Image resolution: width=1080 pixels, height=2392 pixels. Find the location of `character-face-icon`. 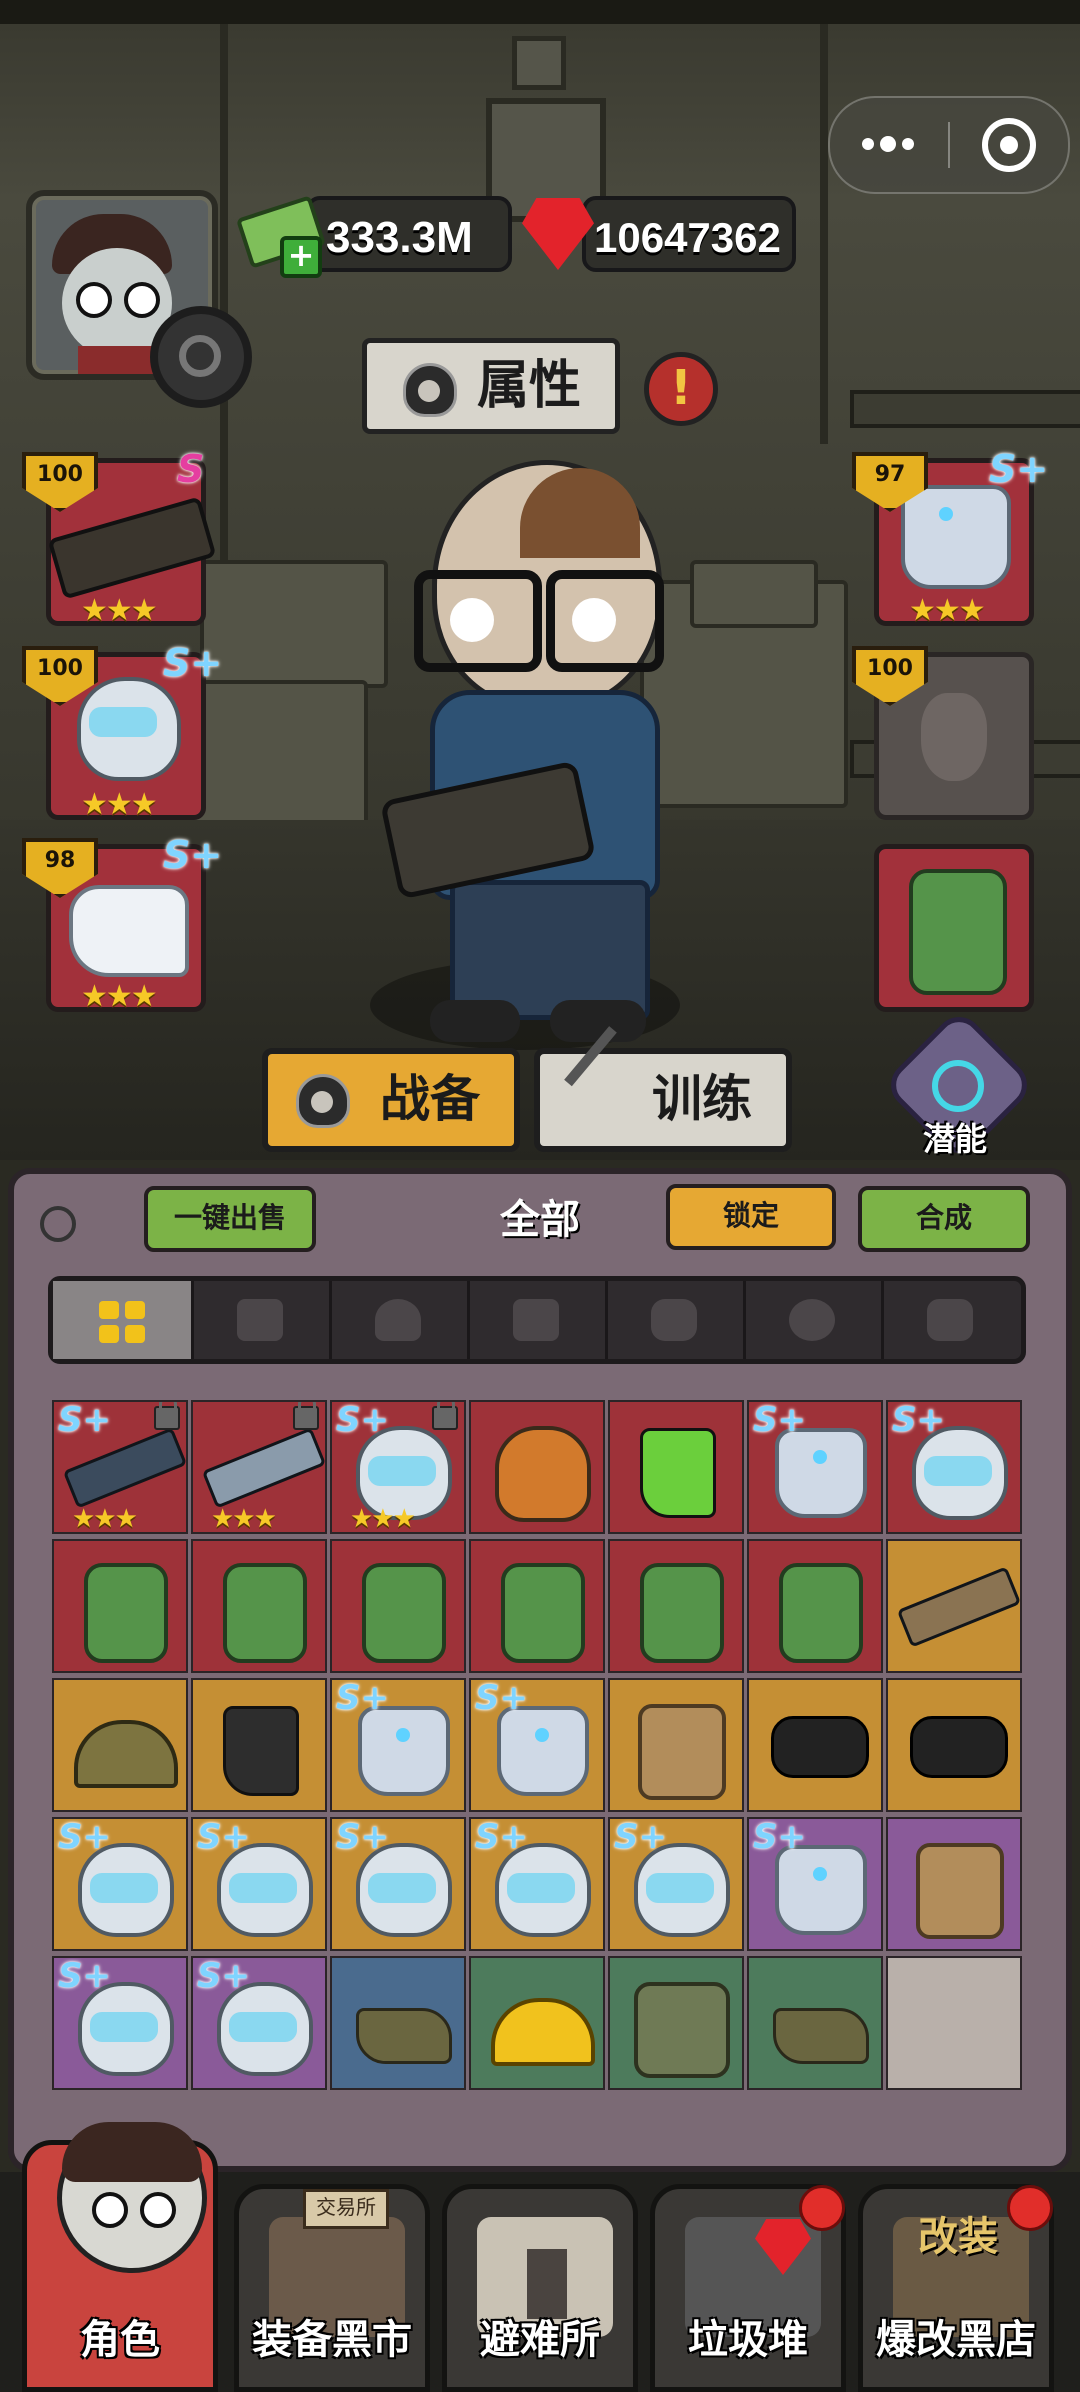

character-face-icon is located at coordinates (132, 2197).